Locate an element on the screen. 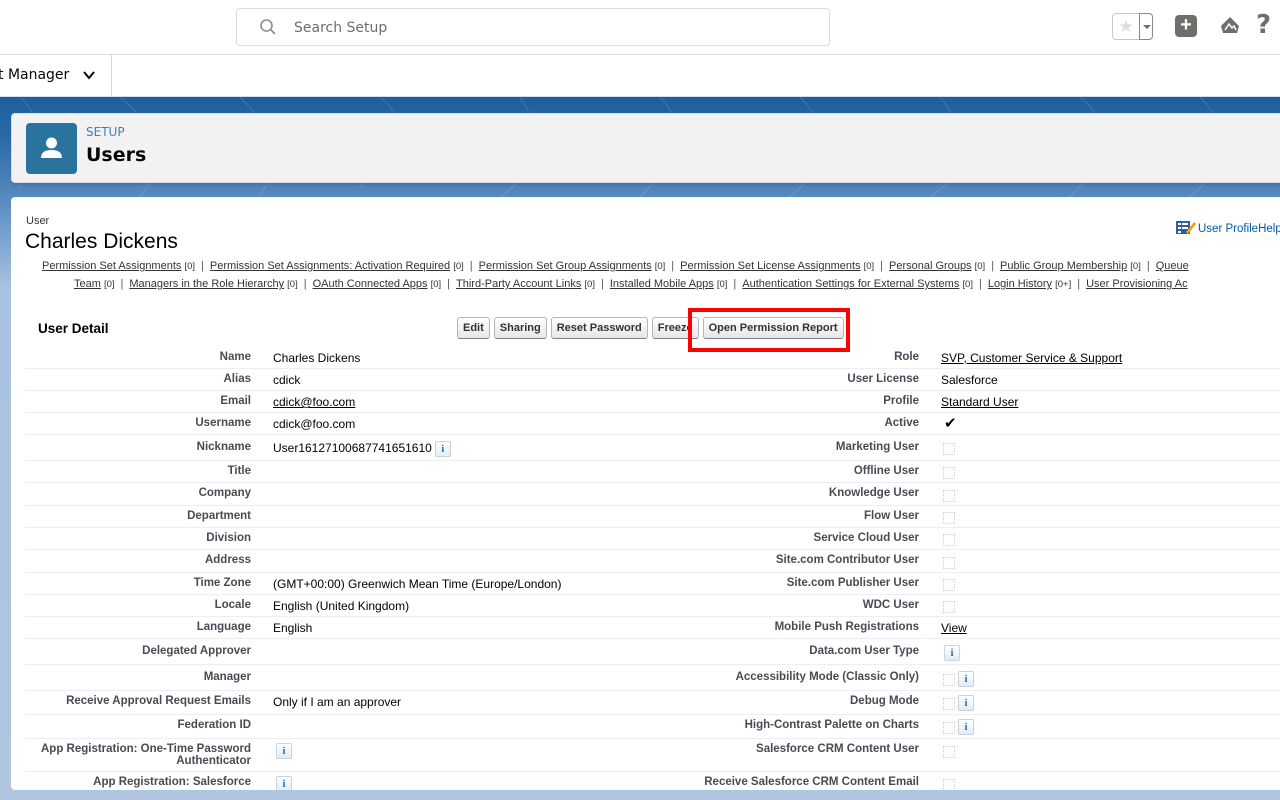 The height and width of the screenshot is (800, 1280). nav-tab-label: t Manager is located at coordinates (35, 75).